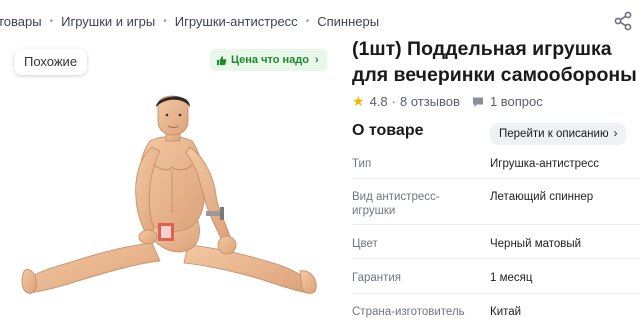 Image resolution: width=640 pixels, height=319 pixels. Describe the element at coordinates (477, 102) in the screenshot. I see `chat-bubble-icon` at that location.